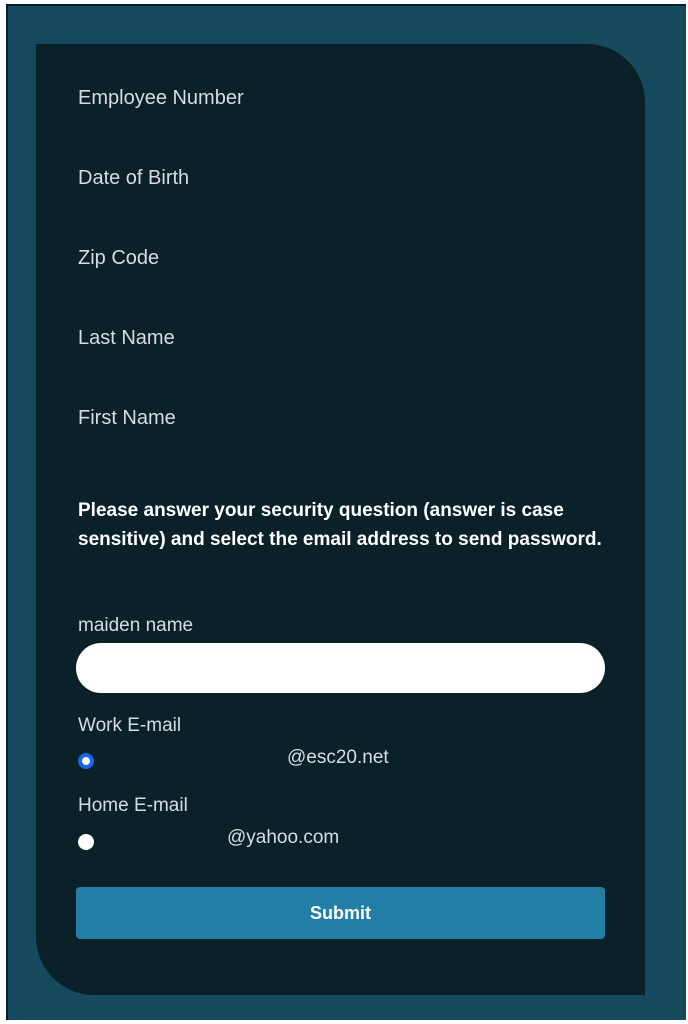 This screenshot has height=1024, width=688. I want to click on security-answer-input, so click(340, 668).